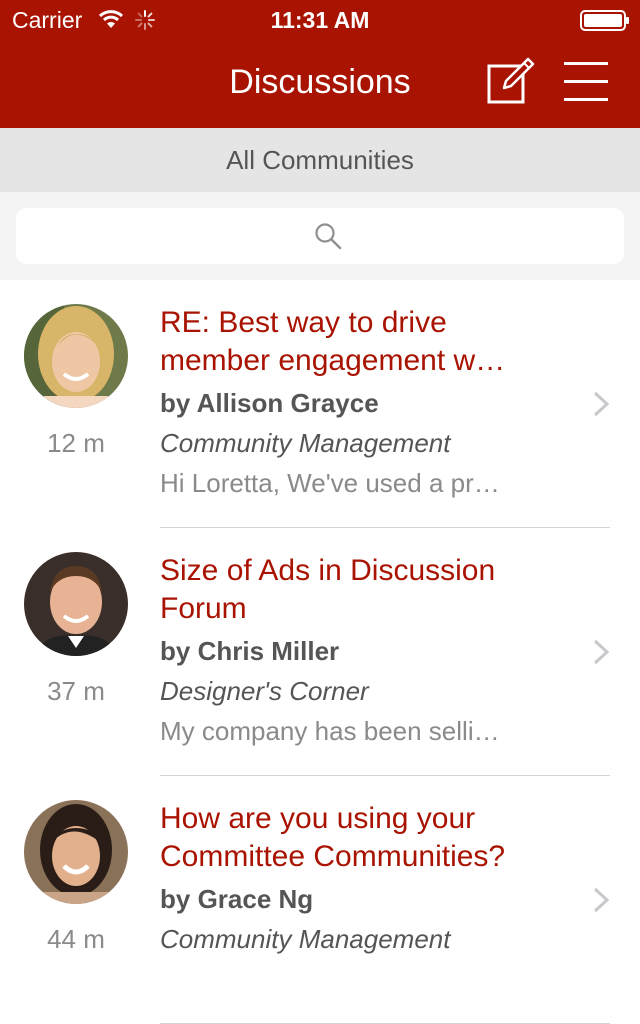 This screenshot has width=640, height=1024. Describe the element at coordinates (76, 939) in the screenshot. I see `discussion-age: 44 m` at that location.